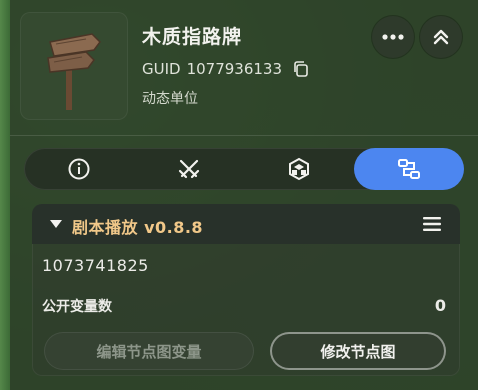  I want to click on collapse-triangle-icon, so click(56, 224).